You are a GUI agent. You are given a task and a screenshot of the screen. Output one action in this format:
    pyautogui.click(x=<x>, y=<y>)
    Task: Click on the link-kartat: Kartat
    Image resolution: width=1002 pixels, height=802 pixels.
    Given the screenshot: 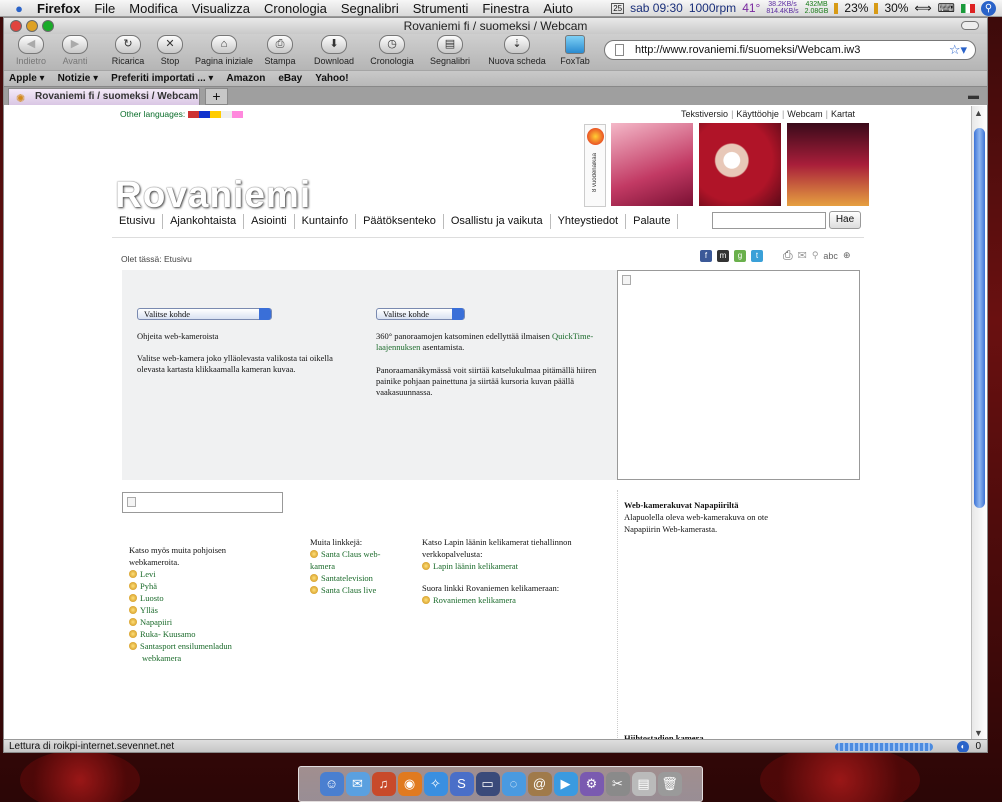 What is the action you would take?
    pyautogui.click(x=843, y=114)
    